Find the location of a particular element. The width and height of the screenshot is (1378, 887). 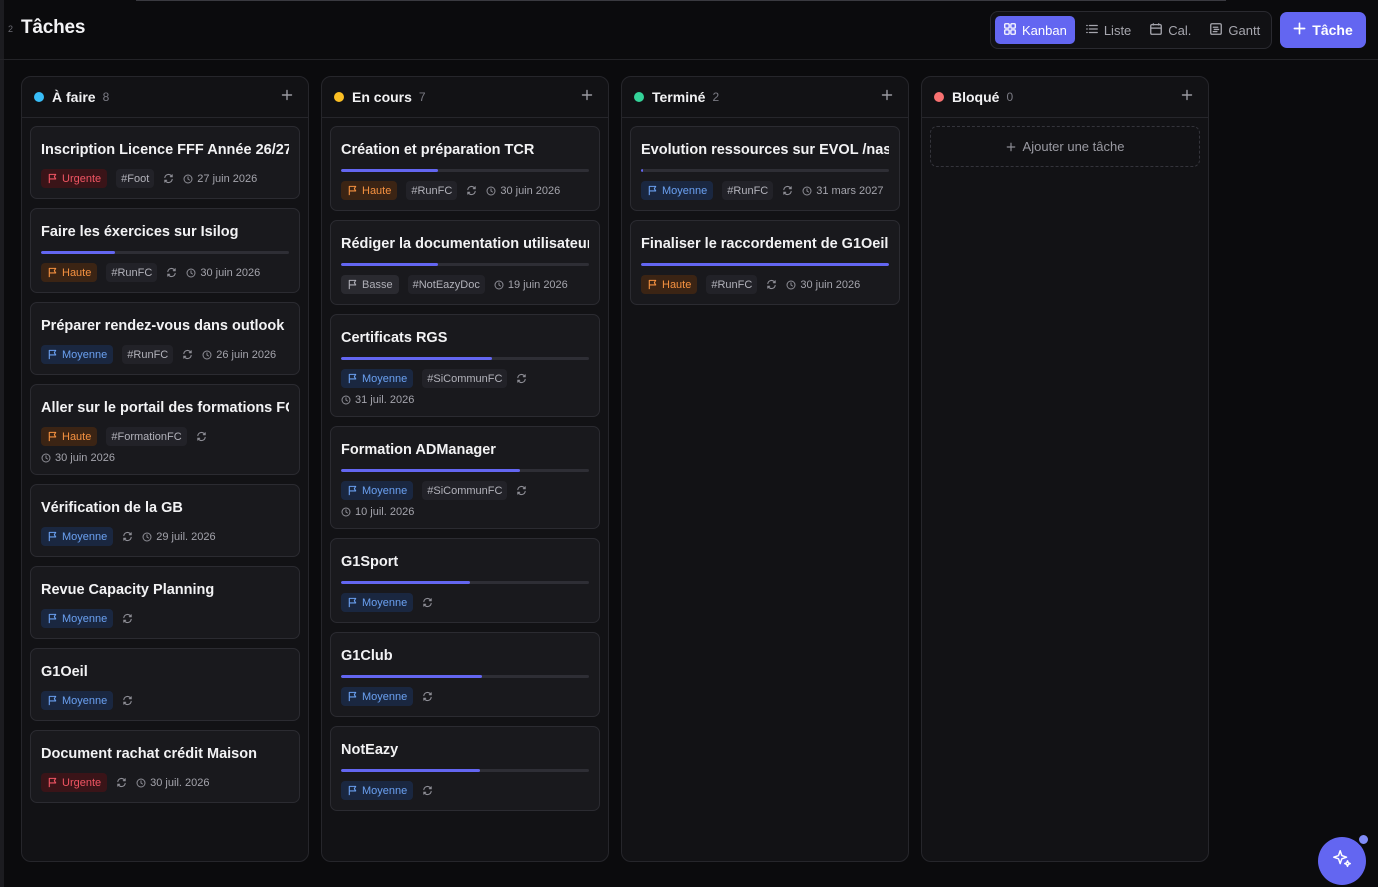

task-card: G1Oeil Moyenne is located at coordinates (165, 684).